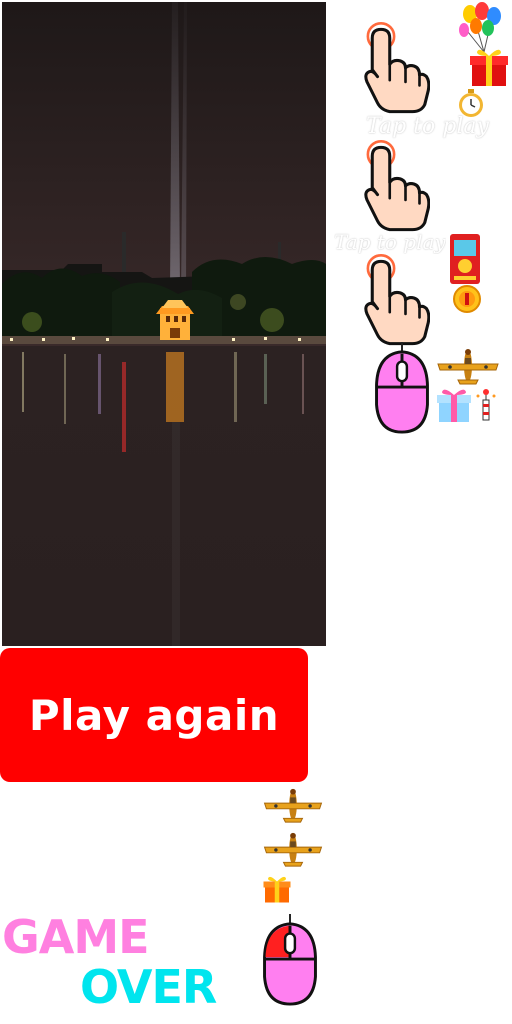 The height and width of the screenshot is (1024, 512). What do you see at coordinates (483, 45) in the screenshot?
I see `balloons-gift-icon` at bounding box center [483, 45].